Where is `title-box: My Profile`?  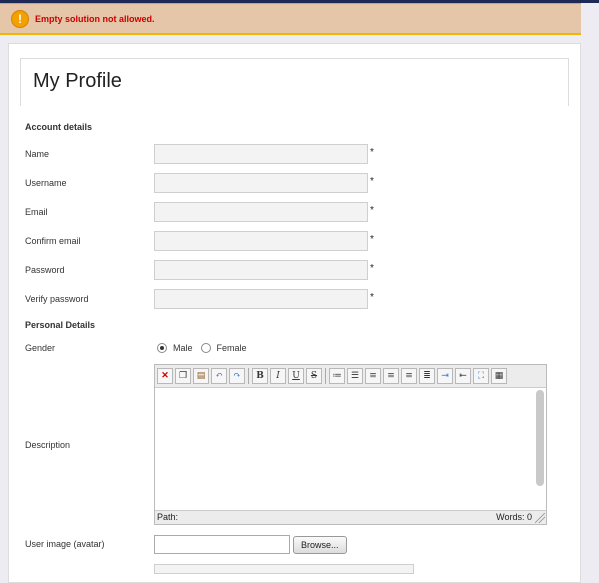
title-box: My Profile is located at coordinates (294, 82).